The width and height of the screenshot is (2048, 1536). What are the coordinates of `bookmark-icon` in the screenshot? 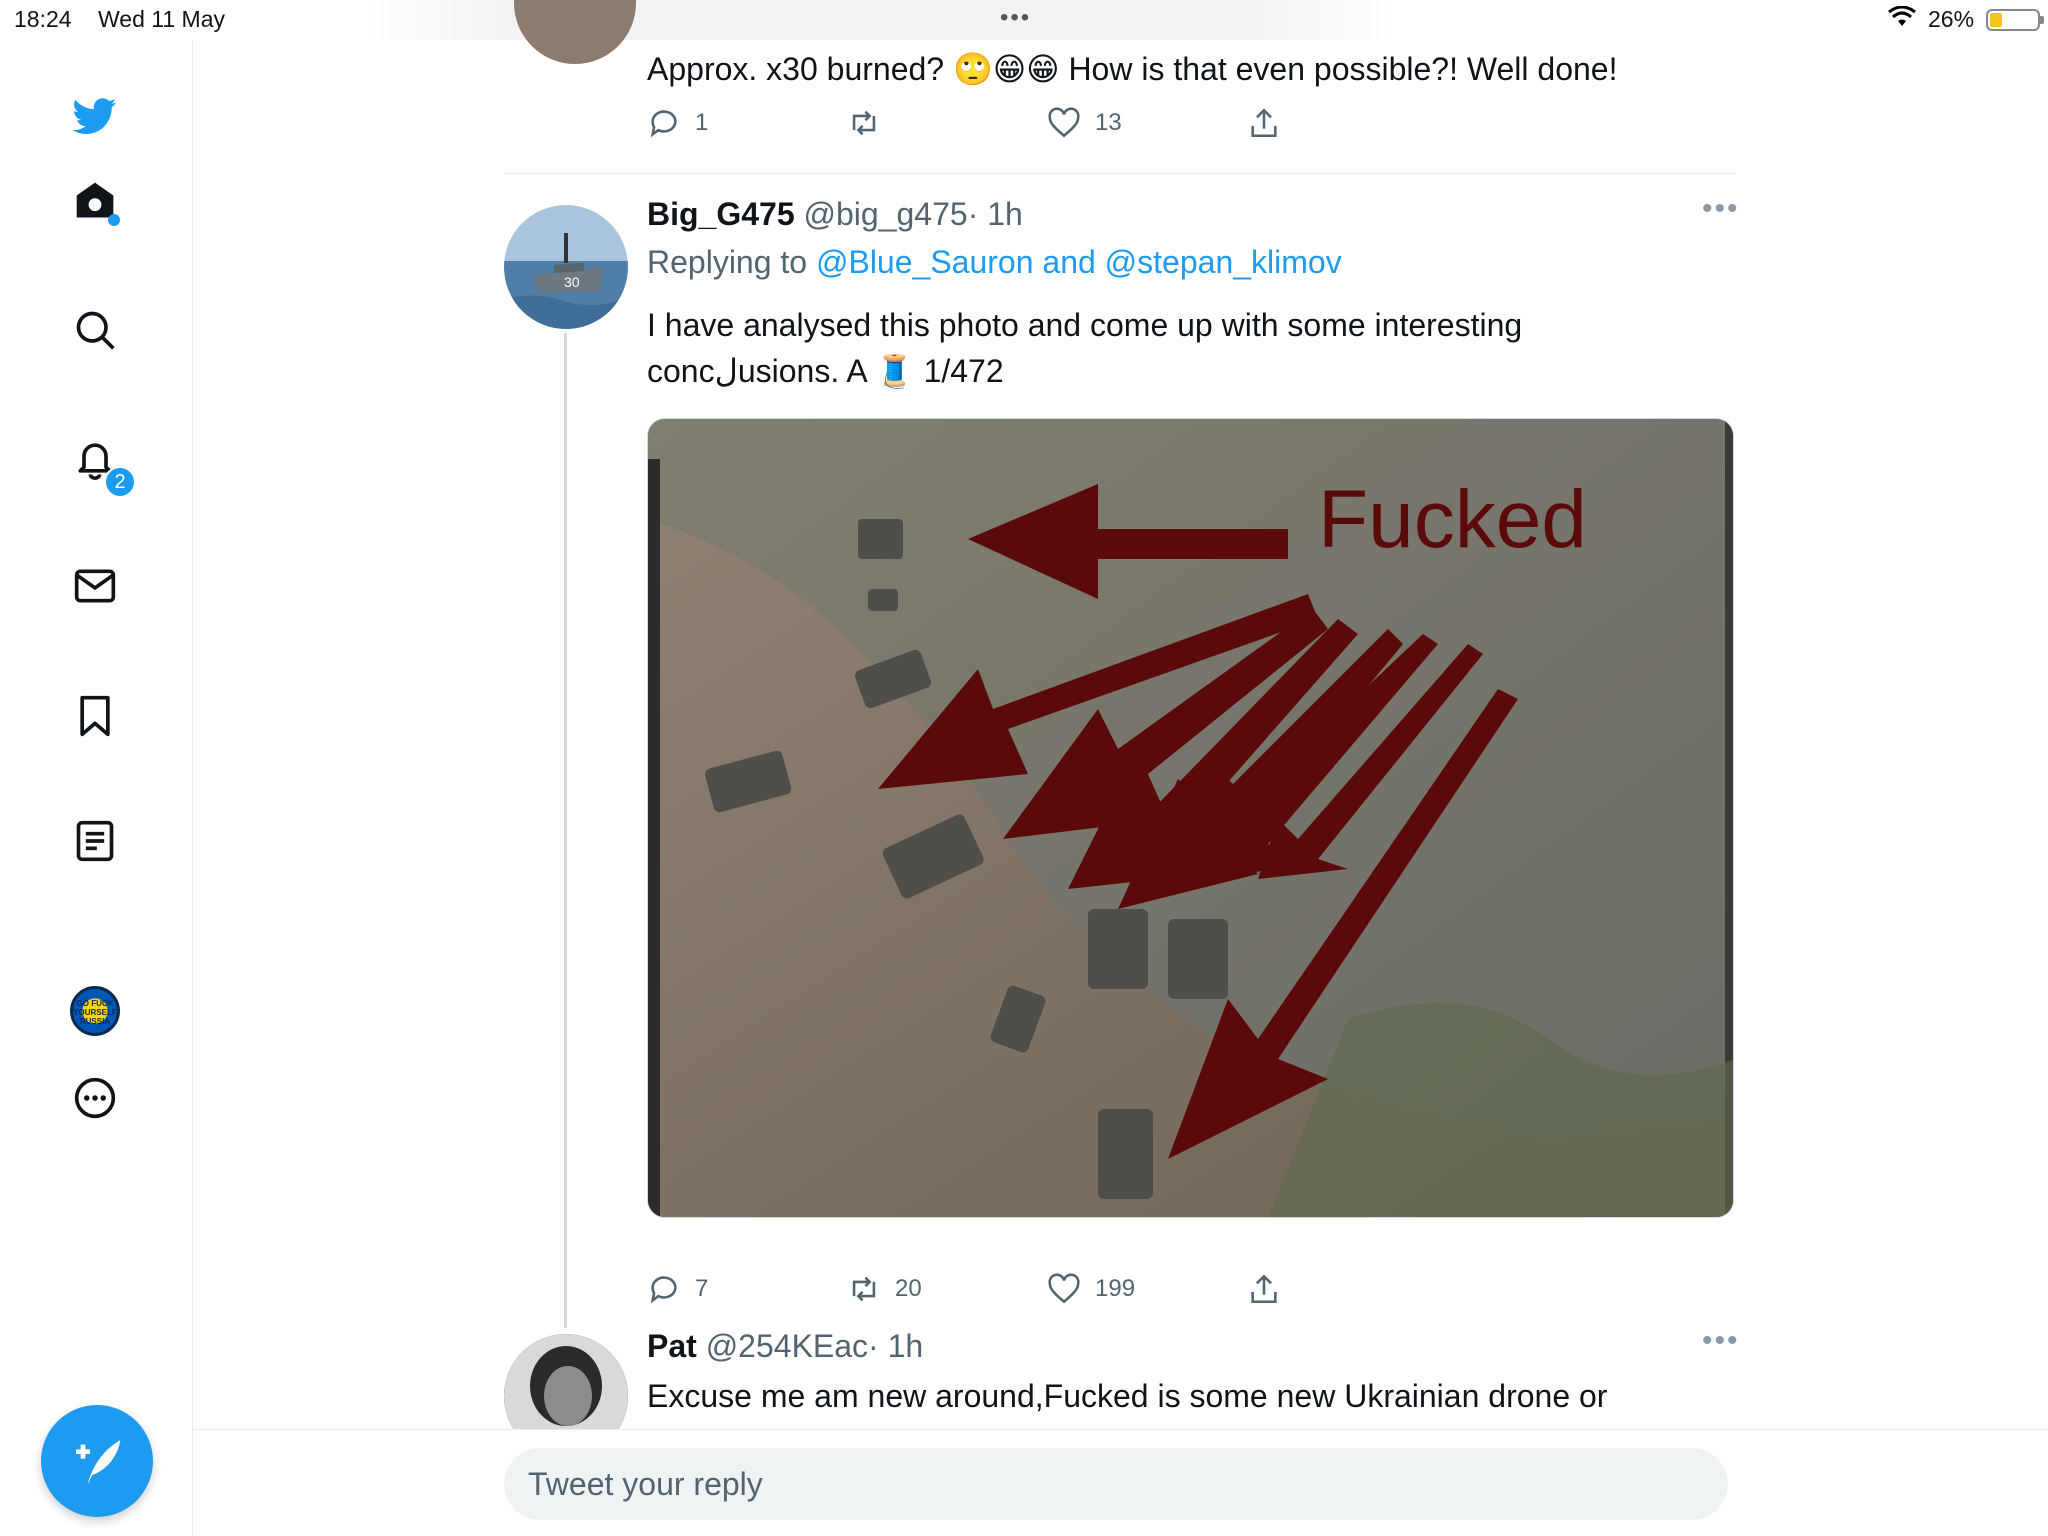 It's located at (95, 716).